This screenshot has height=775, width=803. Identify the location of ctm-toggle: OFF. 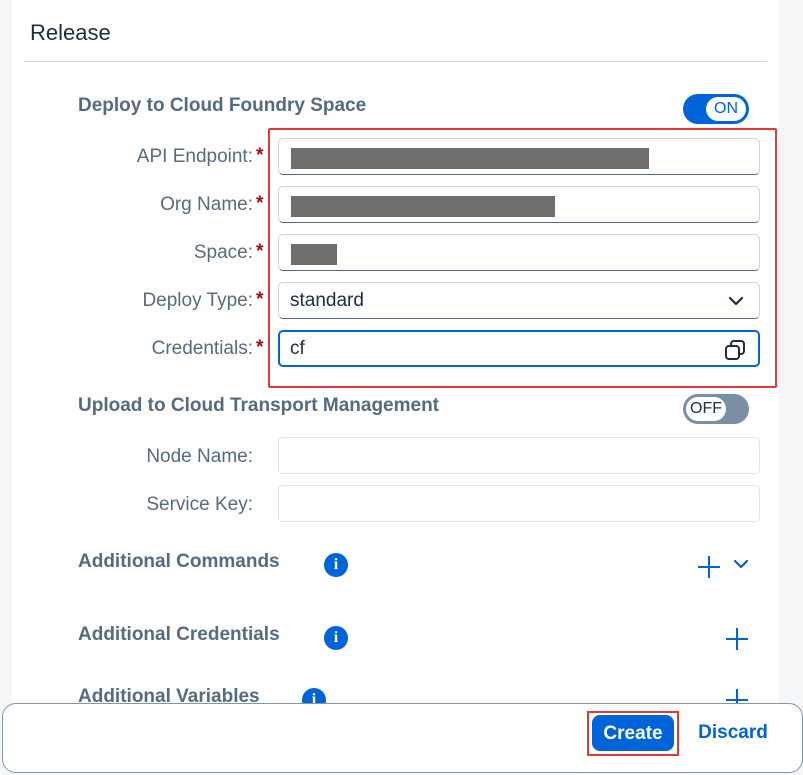
(716, 409).